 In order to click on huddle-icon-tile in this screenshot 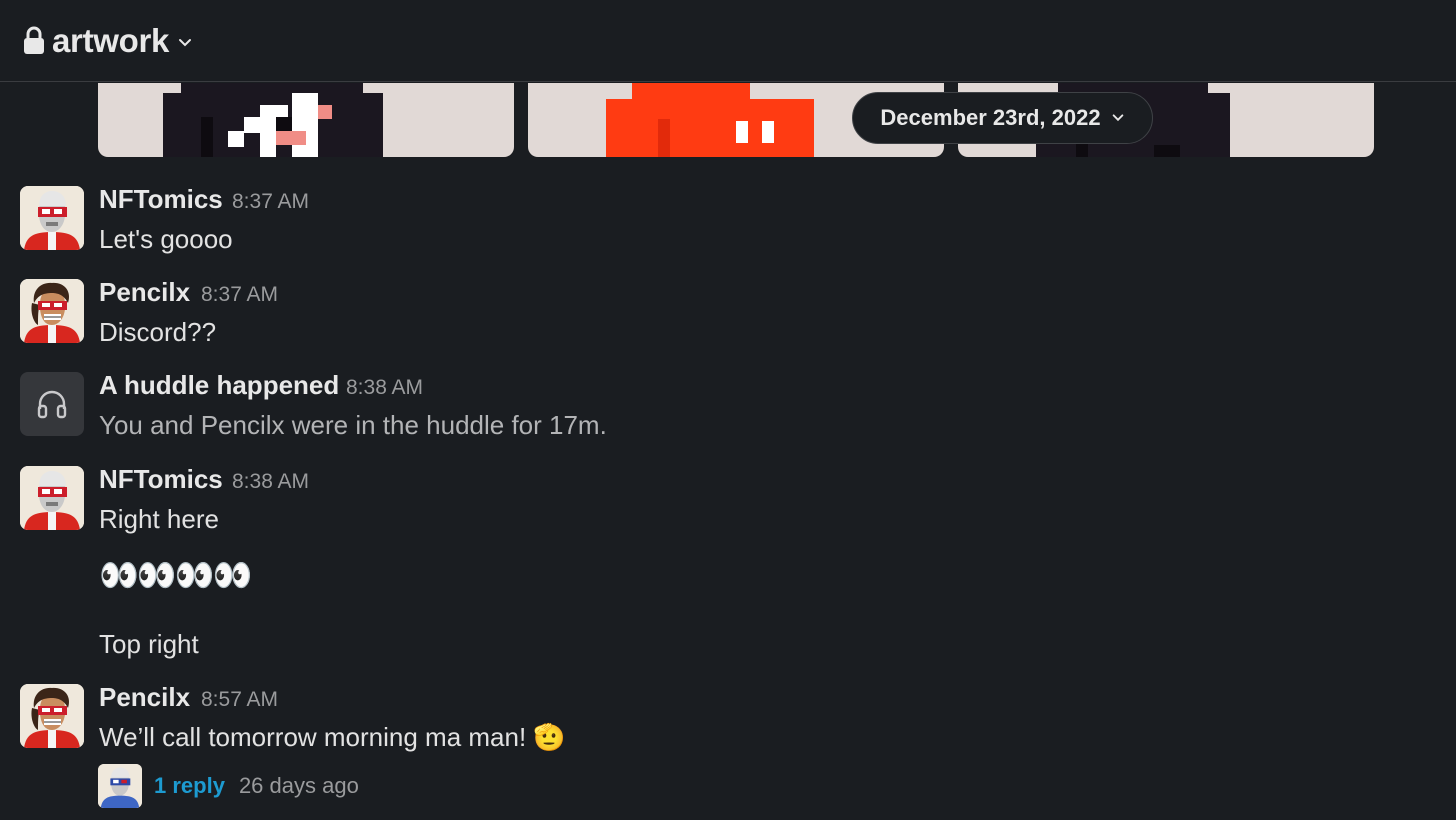, I will do `click(52, 404)`.